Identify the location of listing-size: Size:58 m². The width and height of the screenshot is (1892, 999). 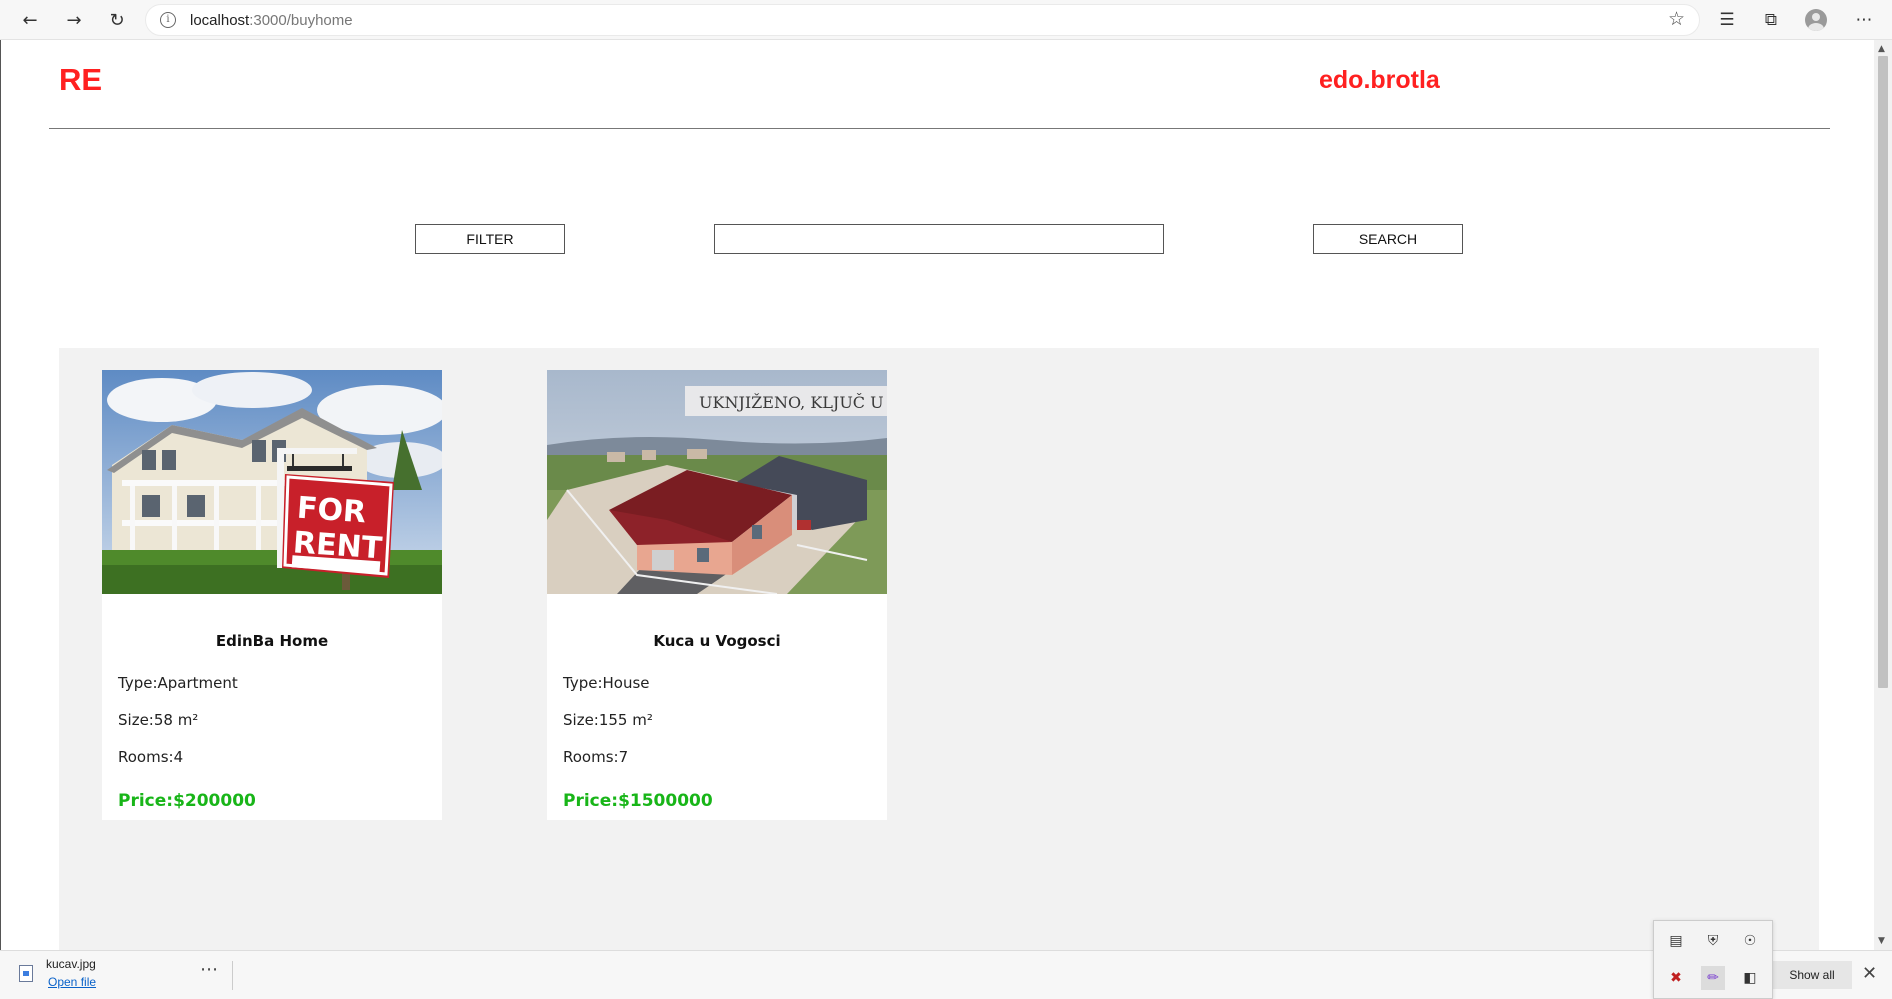
(158, 720).